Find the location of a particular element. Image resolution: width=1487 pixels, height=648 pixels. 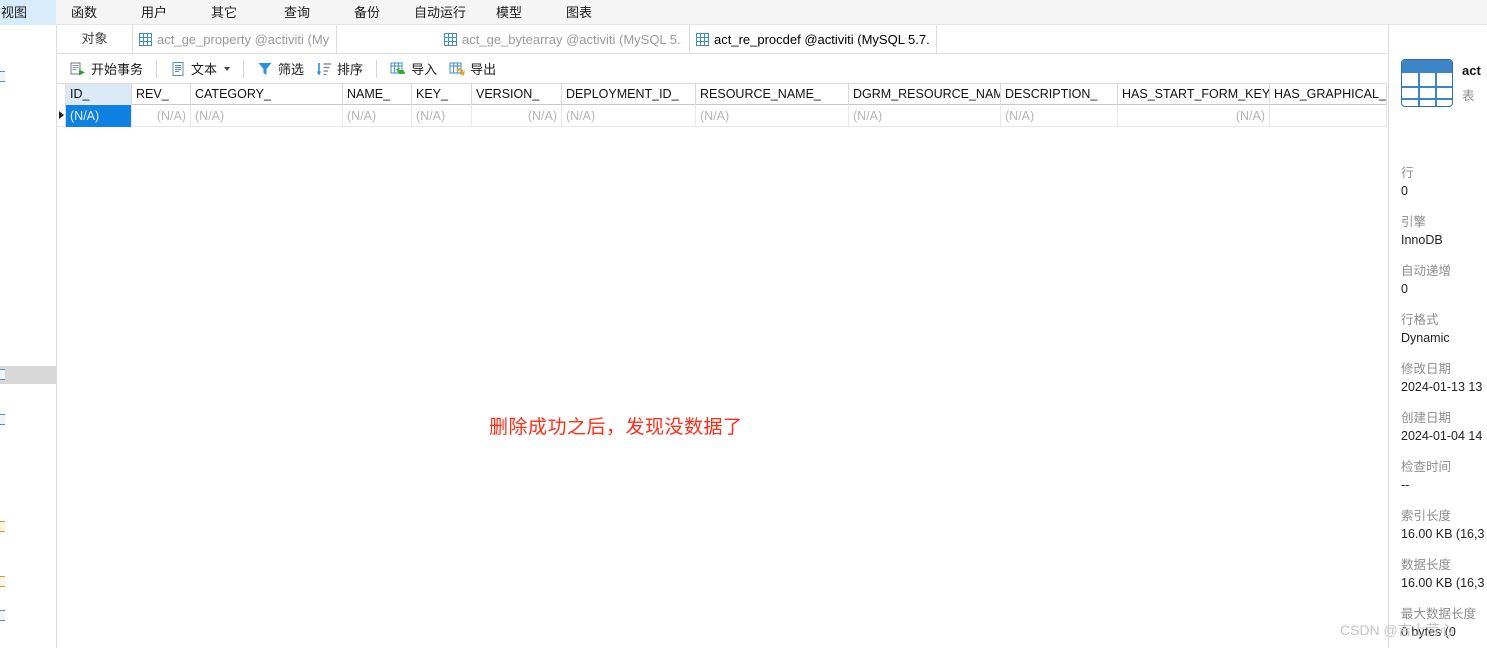

grid-corner-cell is located at coordinates (61, 94).